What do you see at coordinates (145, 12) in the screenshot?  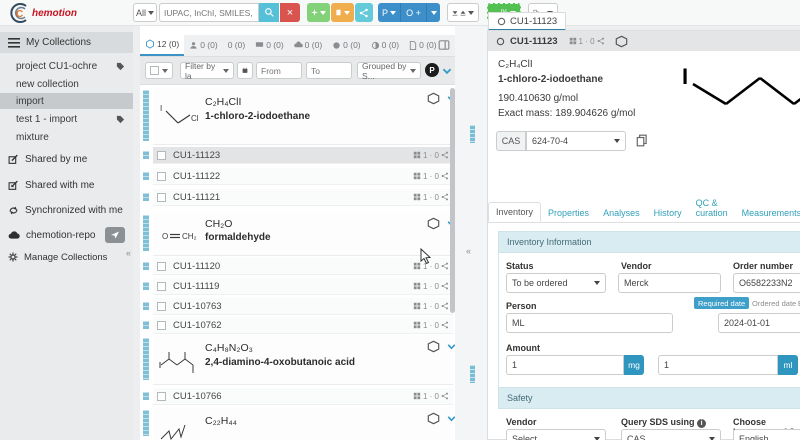 I see `search-scope-dropdown: All` at bounding box center [145, 12].